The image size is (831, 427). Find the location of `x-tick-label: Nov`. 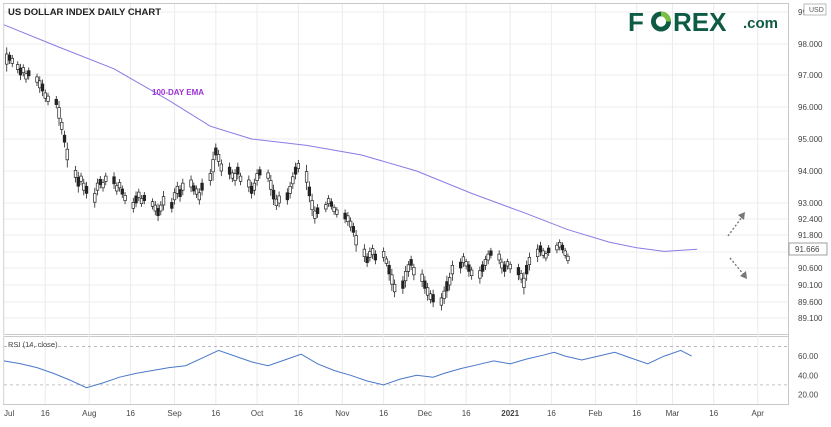

x-tick-label: Nov is located at coordinates (342, 413).